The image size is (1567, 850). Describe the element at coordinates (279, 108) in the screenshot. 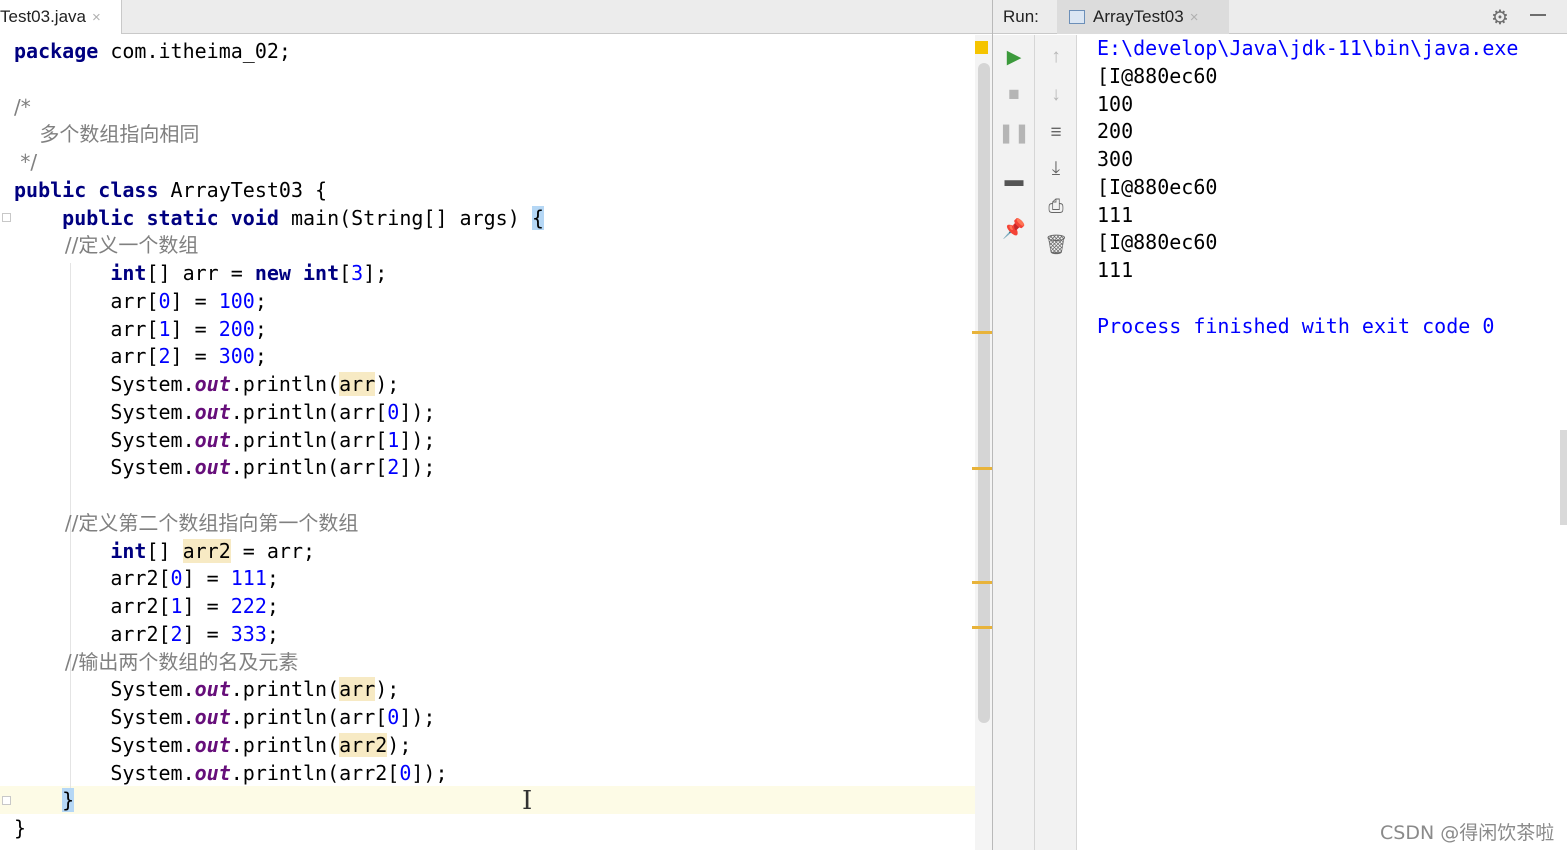

I see `code-line: /*` at that location.